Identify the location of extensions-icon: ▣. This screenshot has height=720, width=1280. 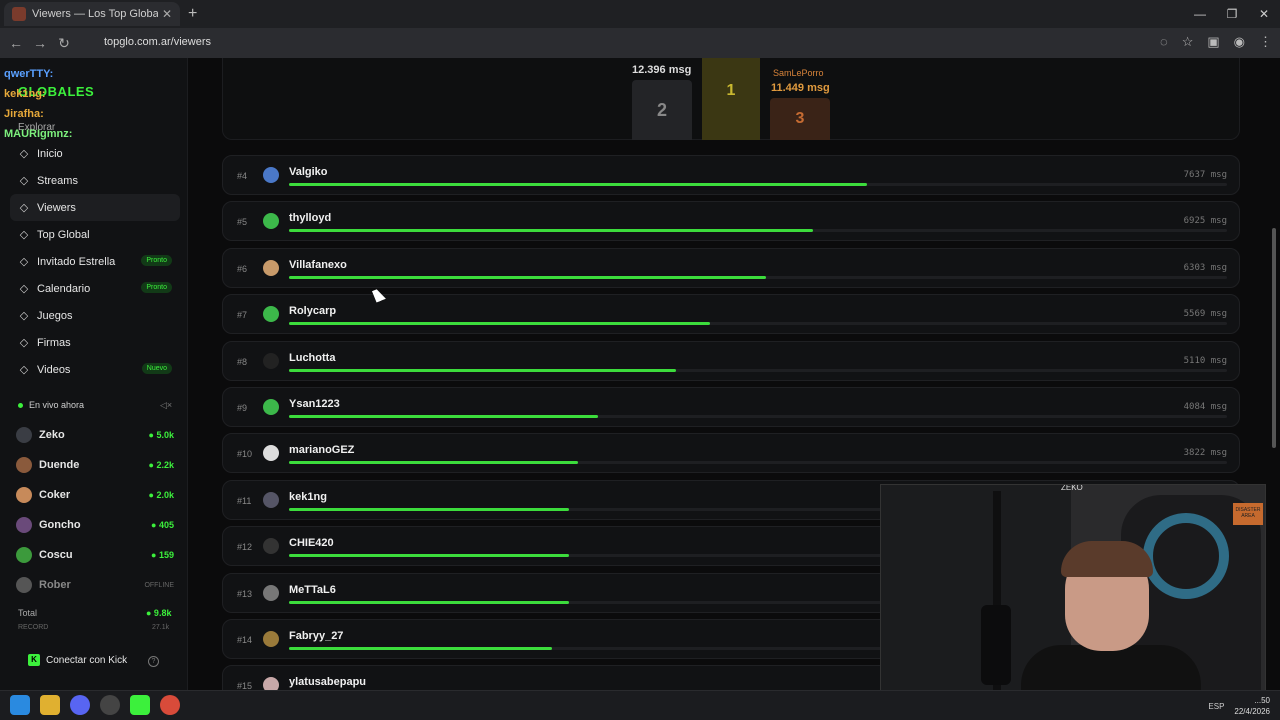
(1213, 42).